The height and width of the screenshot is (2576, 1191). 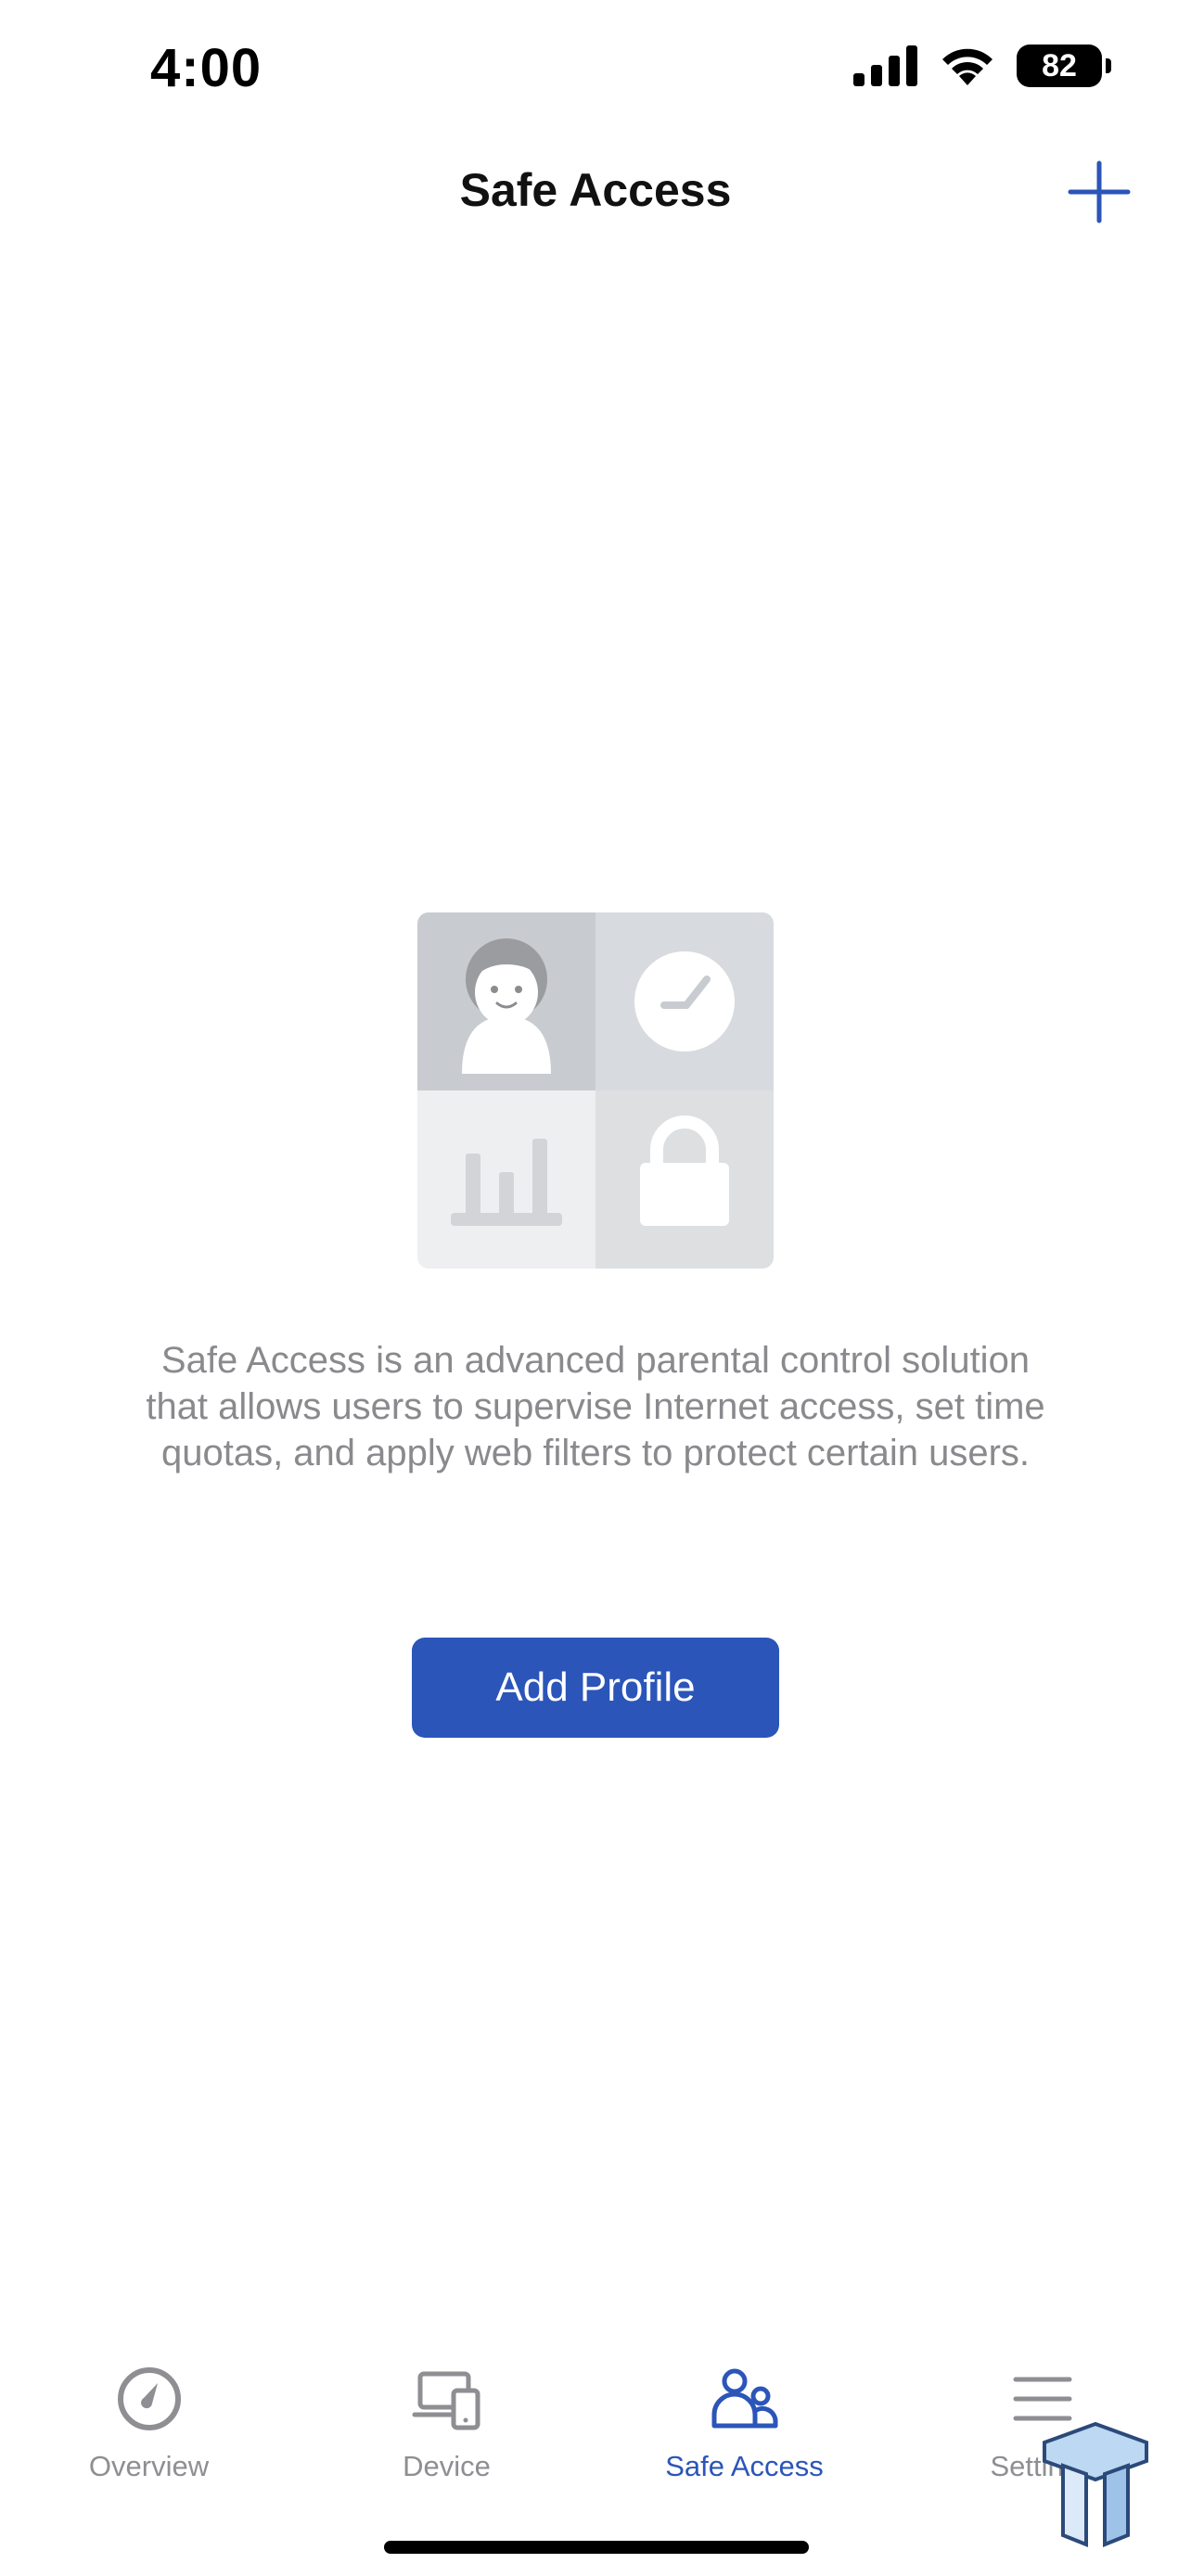 I want to click on tab-overview: Overview, so click(x=149, y=2425).